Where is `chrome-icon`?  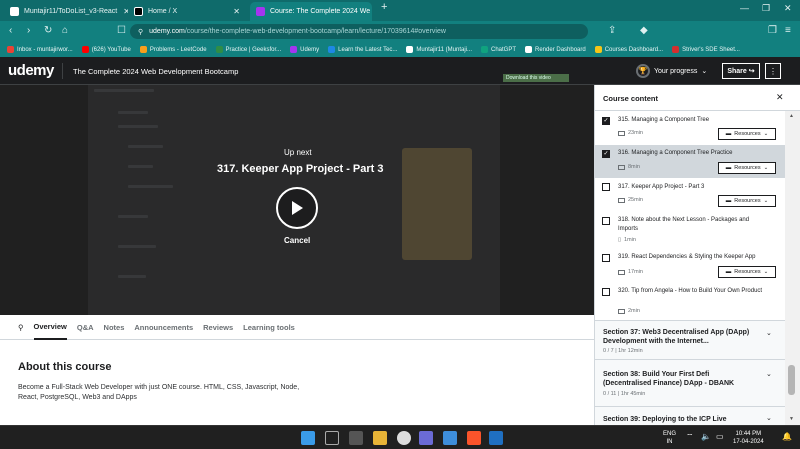 chrome-icon is located at coordinates (404, 438).